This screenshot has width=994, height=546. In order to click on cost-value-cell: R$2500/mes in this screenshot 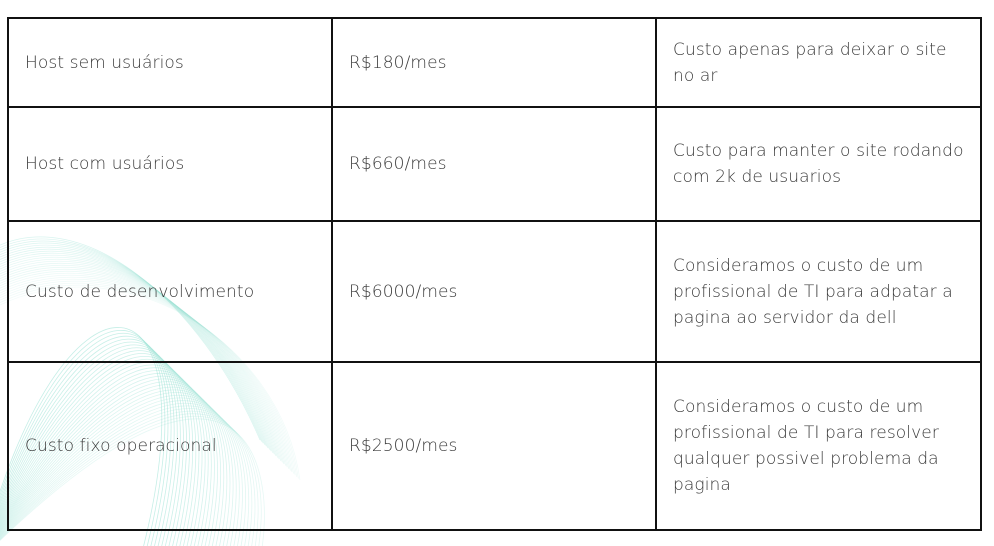, I will do `click(494, 446)`.